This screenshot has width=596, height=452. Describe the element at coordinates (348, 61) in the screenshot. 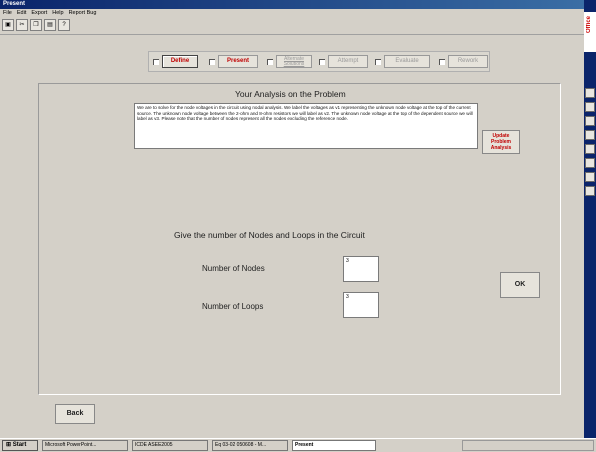

I see `step-button-attempt: Attempt` at that location.